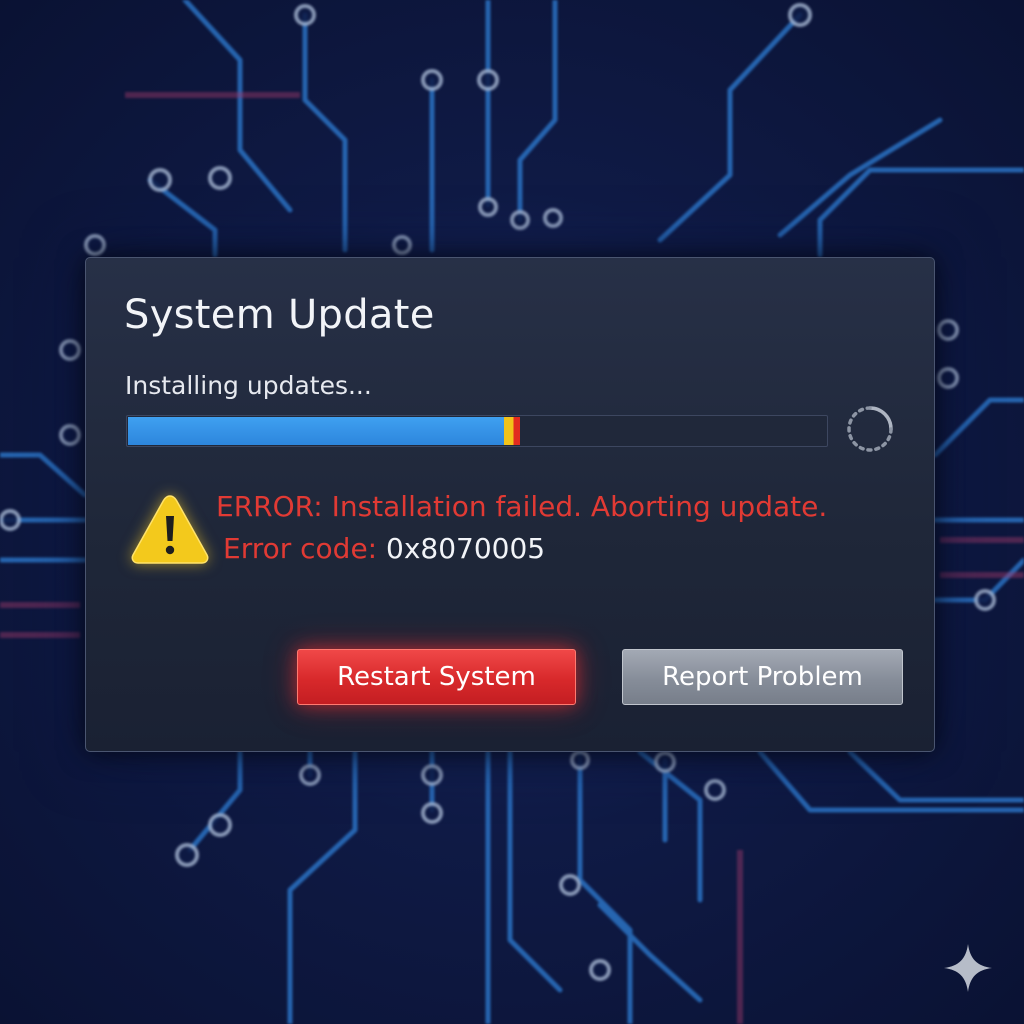 The image size is (1024, 1024). Describe the element at coordinates (170, 529) in the screenshot. I see `warning-triangle-icon` at that location.